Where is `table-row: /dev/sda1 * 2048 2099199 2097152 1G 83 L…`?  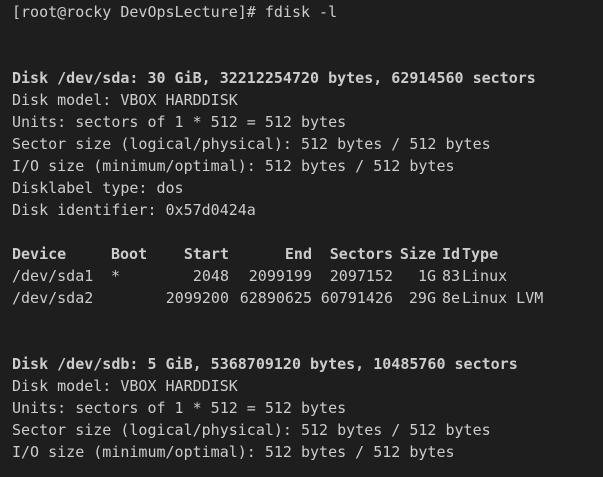
table-row: /dev/sda1 * 2048 2099199 2097152 1G 83 L… is located at coordinates (307, 276).